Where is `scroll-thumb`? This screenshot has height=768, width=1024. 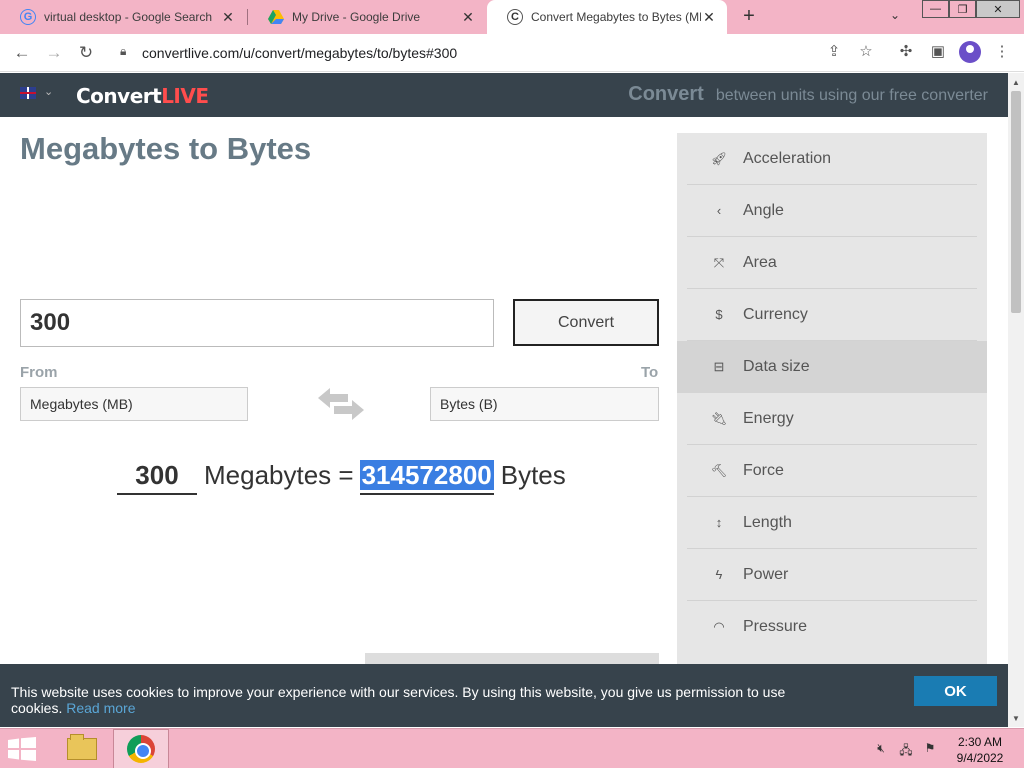 scroll-thumb is located at coordinates (1016, 202).